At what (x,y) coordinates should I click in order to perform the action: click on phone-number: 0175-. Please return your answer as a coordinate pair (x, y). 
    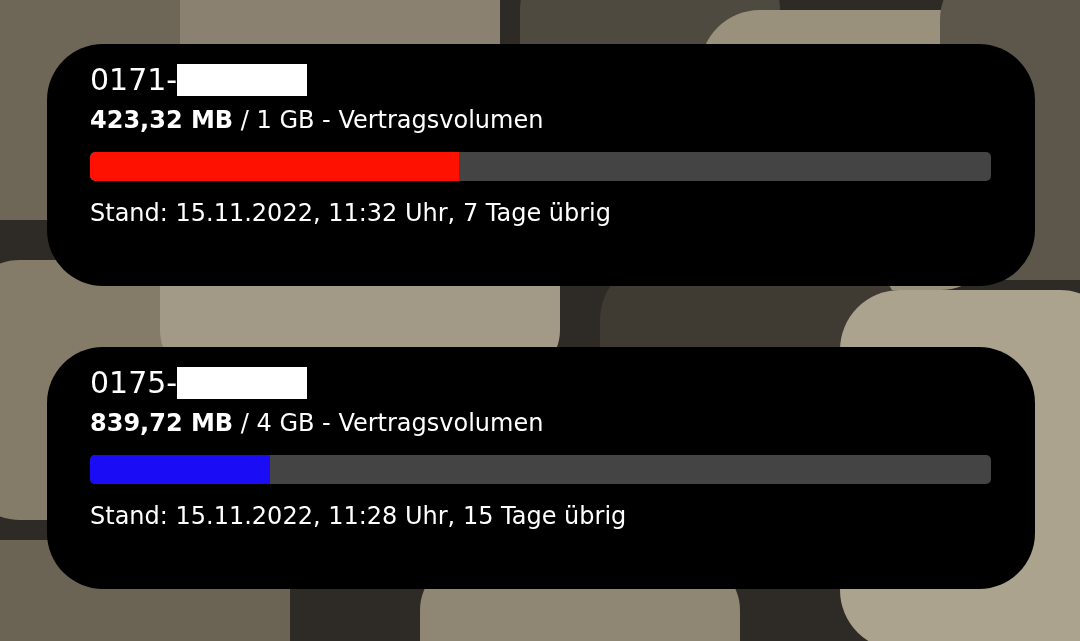
    Looking at the image, I should click on (134, 383).